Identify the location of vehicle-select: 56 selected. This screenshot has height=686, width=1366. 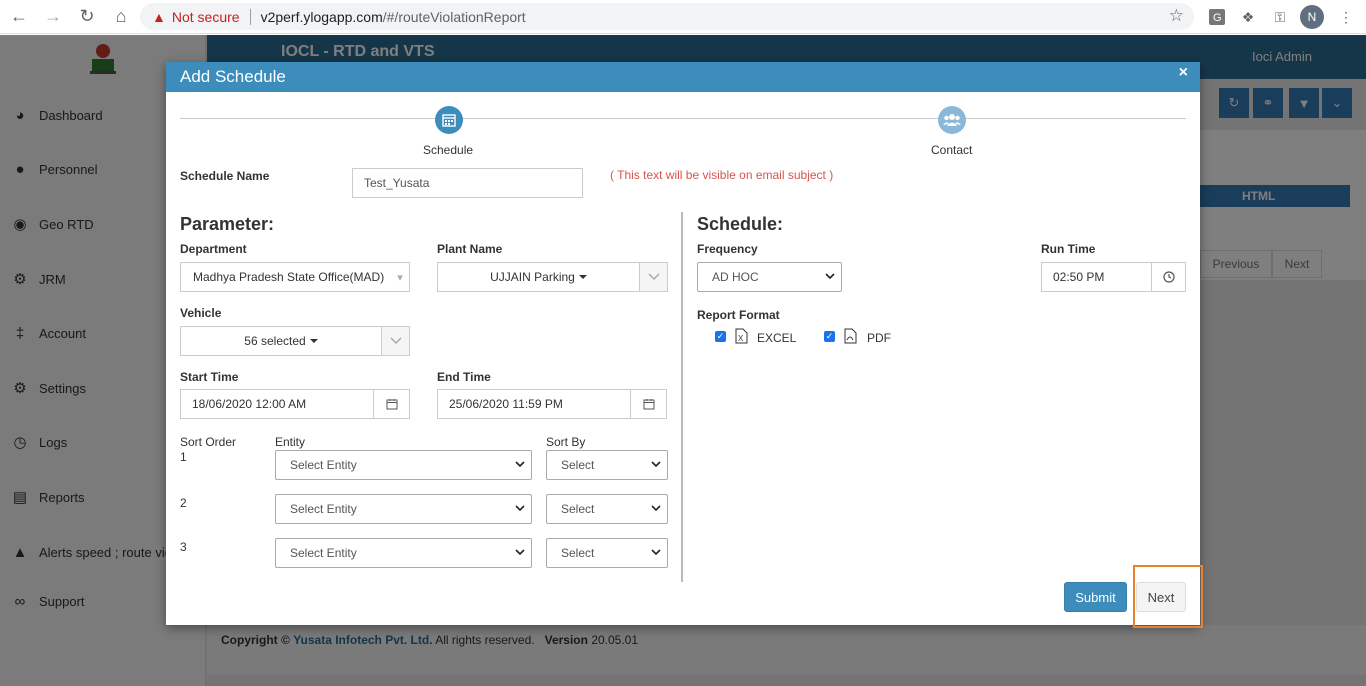
(295, 341).